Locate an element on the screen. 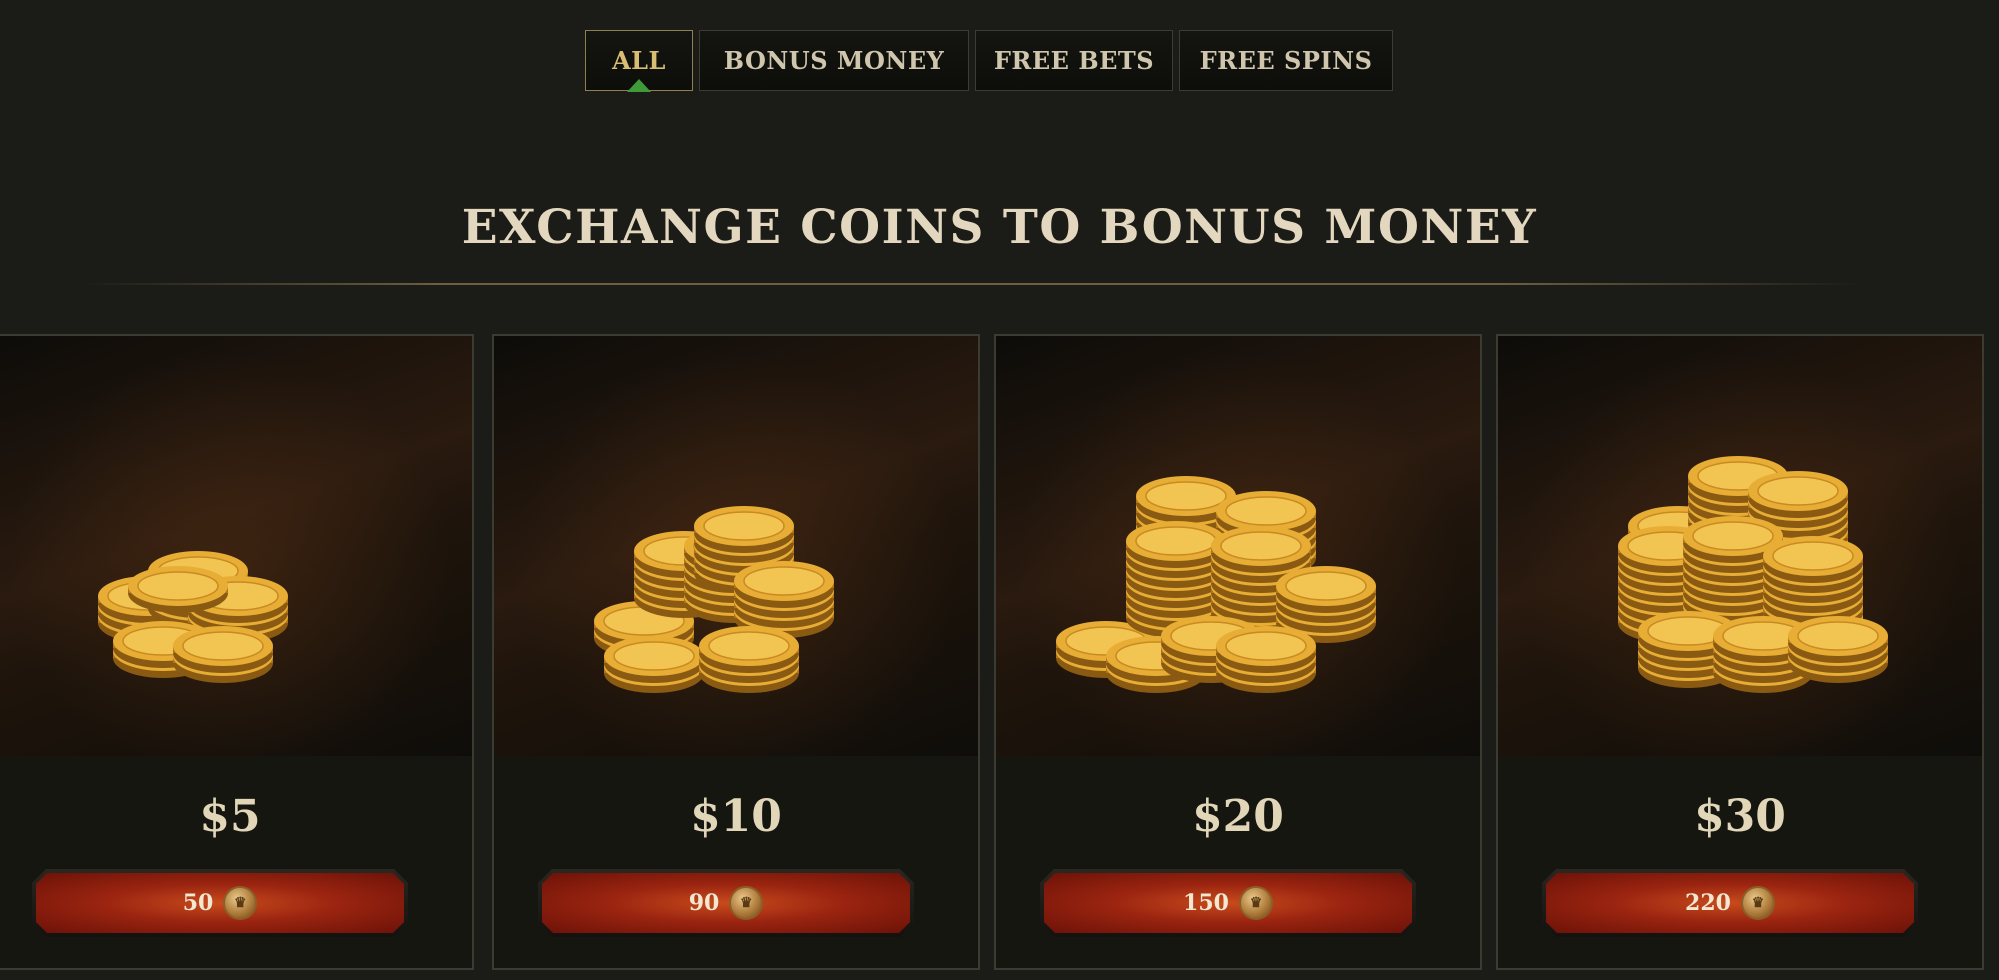  offer-price: $10 is located at coordinates (736, 816).